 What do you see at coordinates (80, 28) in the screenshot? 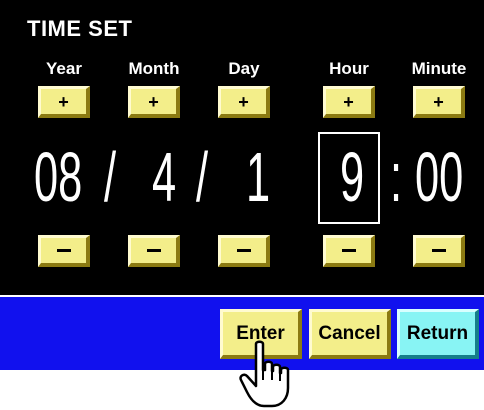
I see `panel-title: TIME SET` at bounding box center [80, 28].